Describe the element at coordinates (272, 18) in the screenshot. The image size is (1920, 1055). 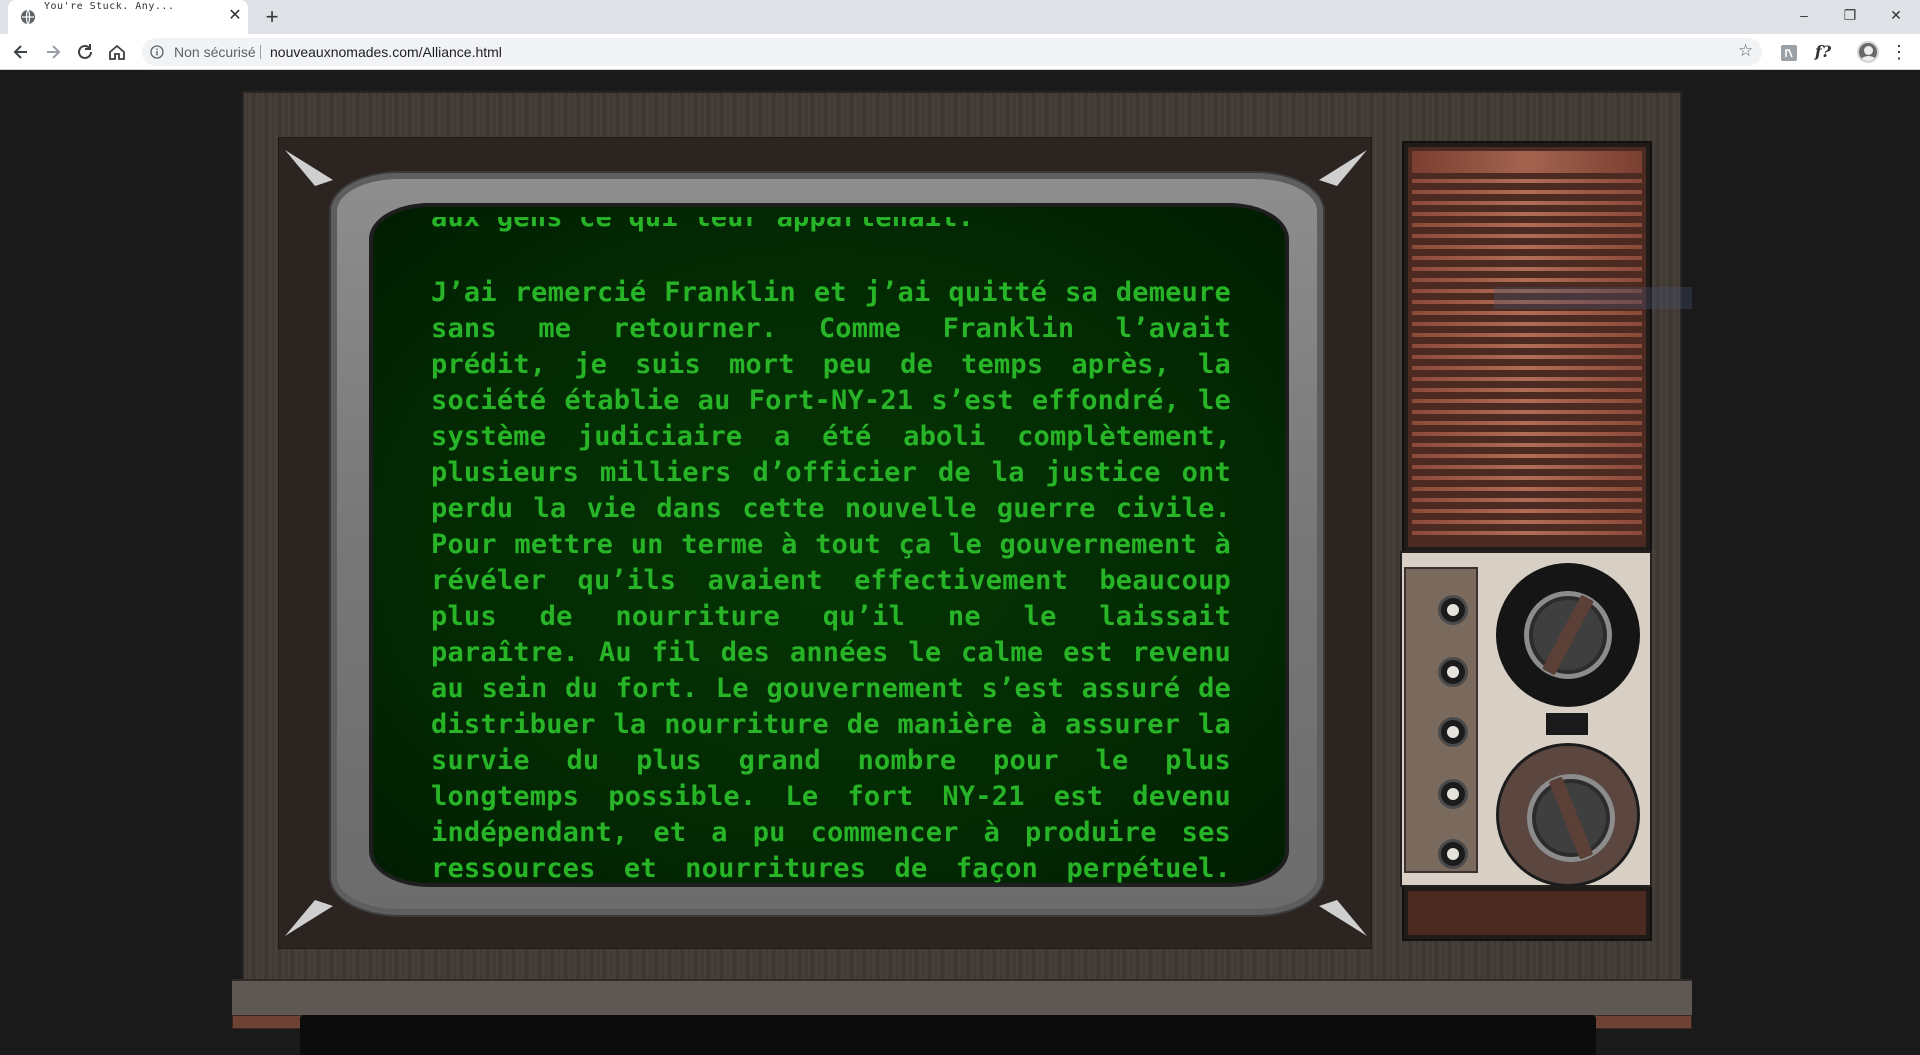
I see `new-tab-button: +` at that location.